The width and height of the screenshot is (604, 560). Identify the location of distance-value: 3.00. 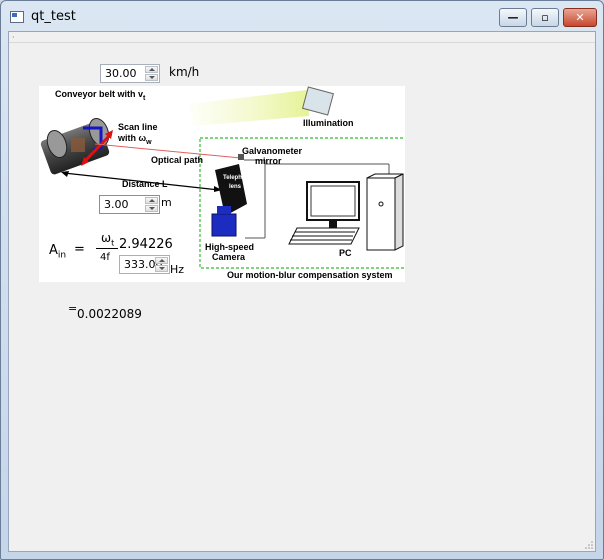
(116, 204).